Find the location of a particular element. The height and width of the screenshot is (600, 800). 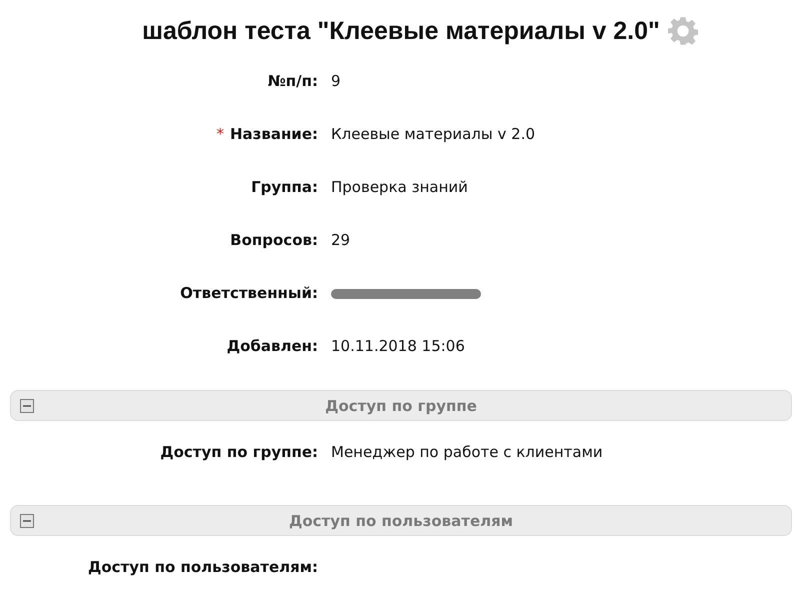

field-label: Группа: is located at coordinates (284, 187).